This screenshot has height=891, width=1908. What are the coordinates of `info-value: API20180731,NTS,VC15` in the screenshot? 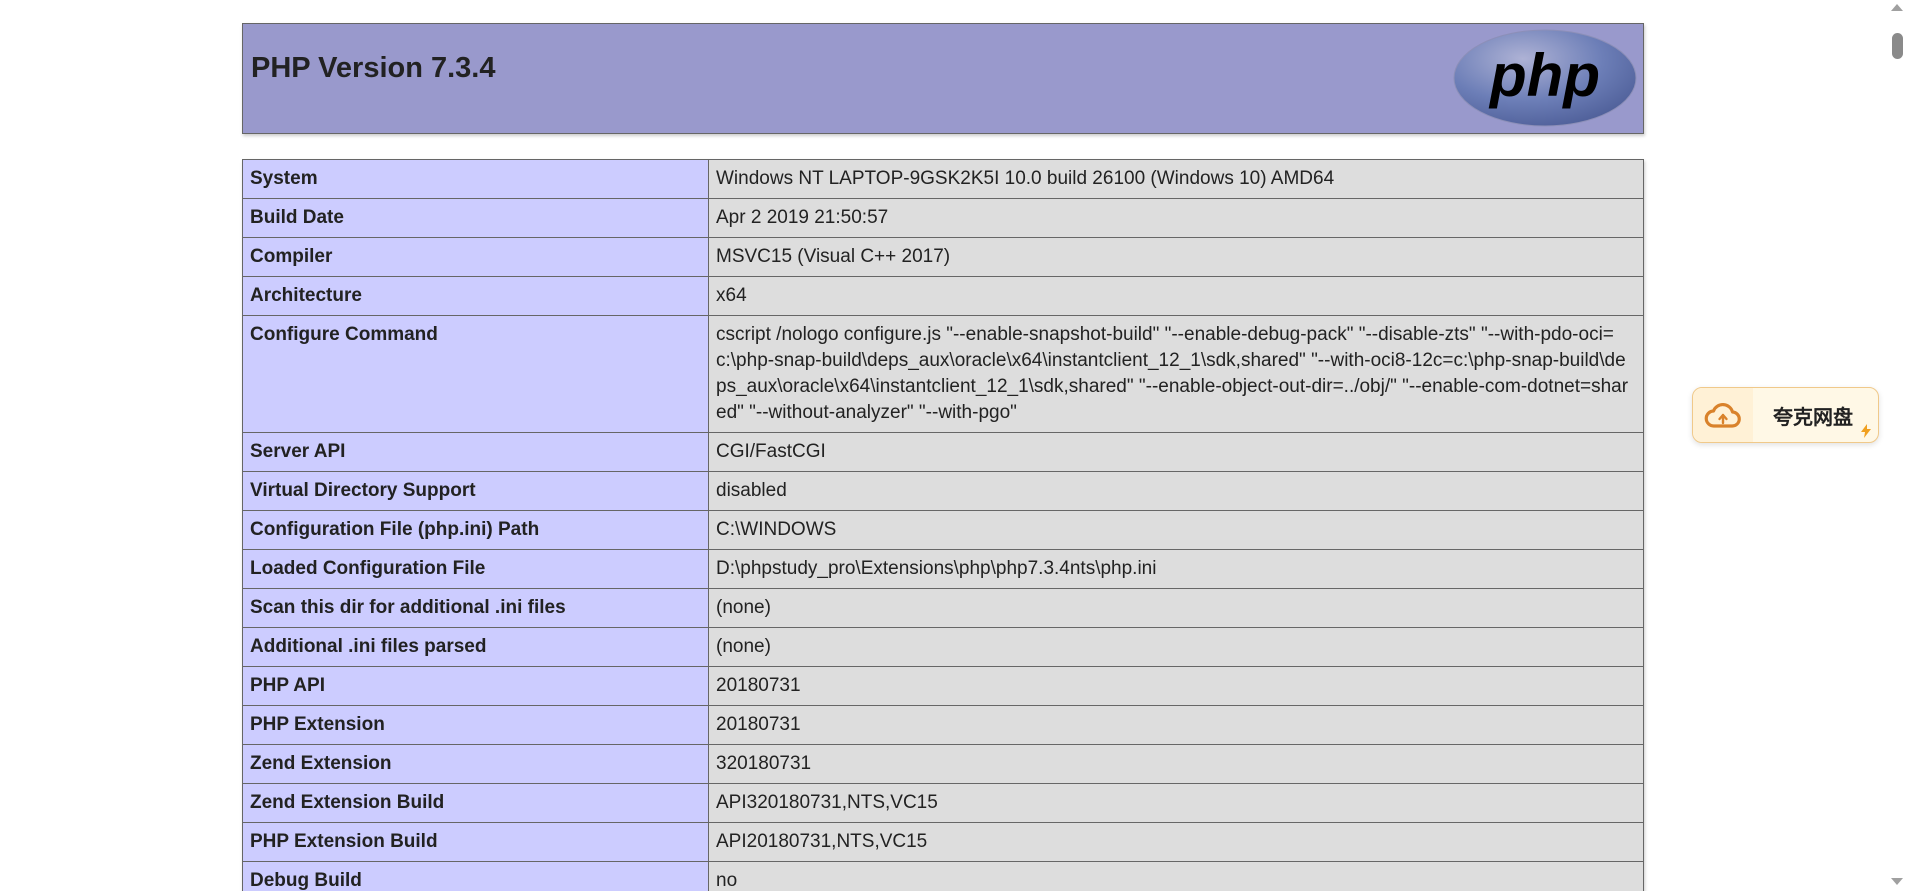 It's located at (1176, 842).